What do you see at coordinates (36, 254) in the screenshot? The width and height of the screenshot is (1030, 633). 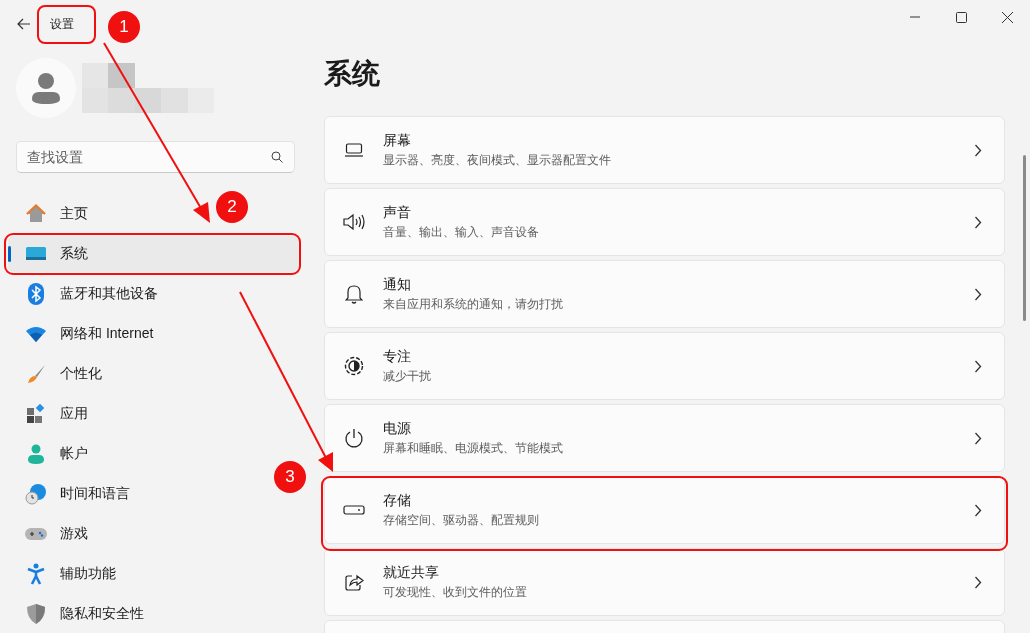 I see `monitor-icon` at bounding box center [36, 254].